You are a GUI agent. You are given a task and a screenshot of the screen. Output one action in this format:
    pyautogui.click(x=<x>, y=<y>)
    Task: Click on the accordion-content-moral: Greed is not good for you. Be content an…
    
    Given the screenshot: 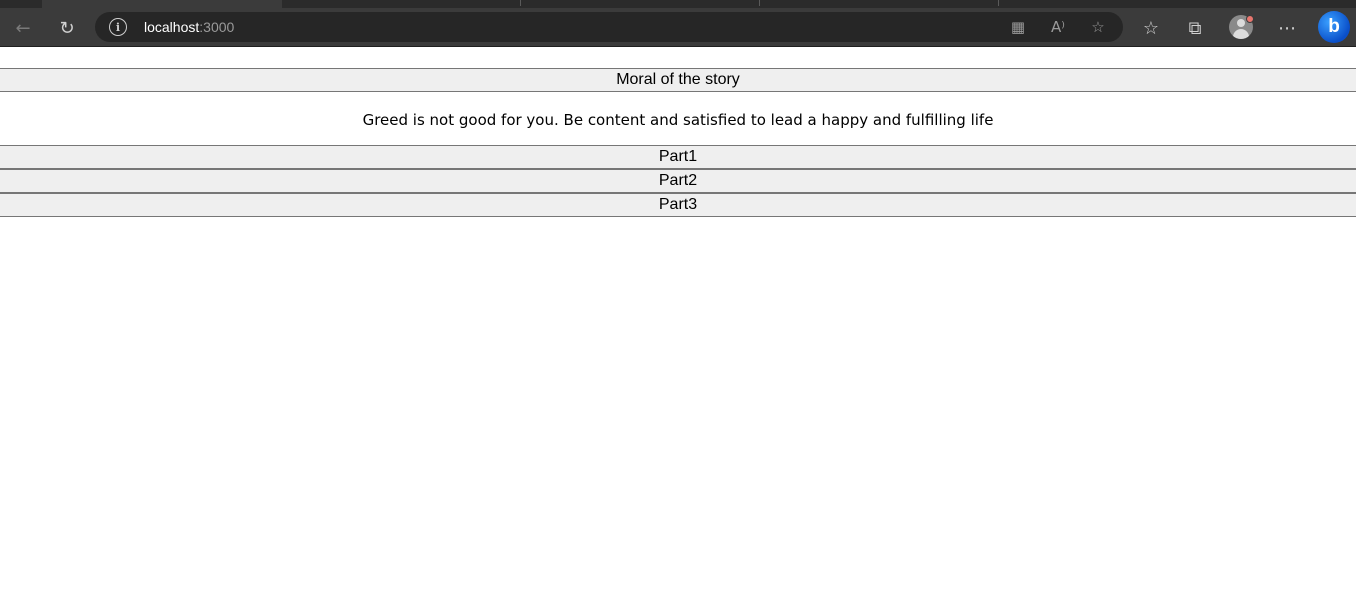 What is the action you would take?
    pyautogui.click(x=678, y=120)
    